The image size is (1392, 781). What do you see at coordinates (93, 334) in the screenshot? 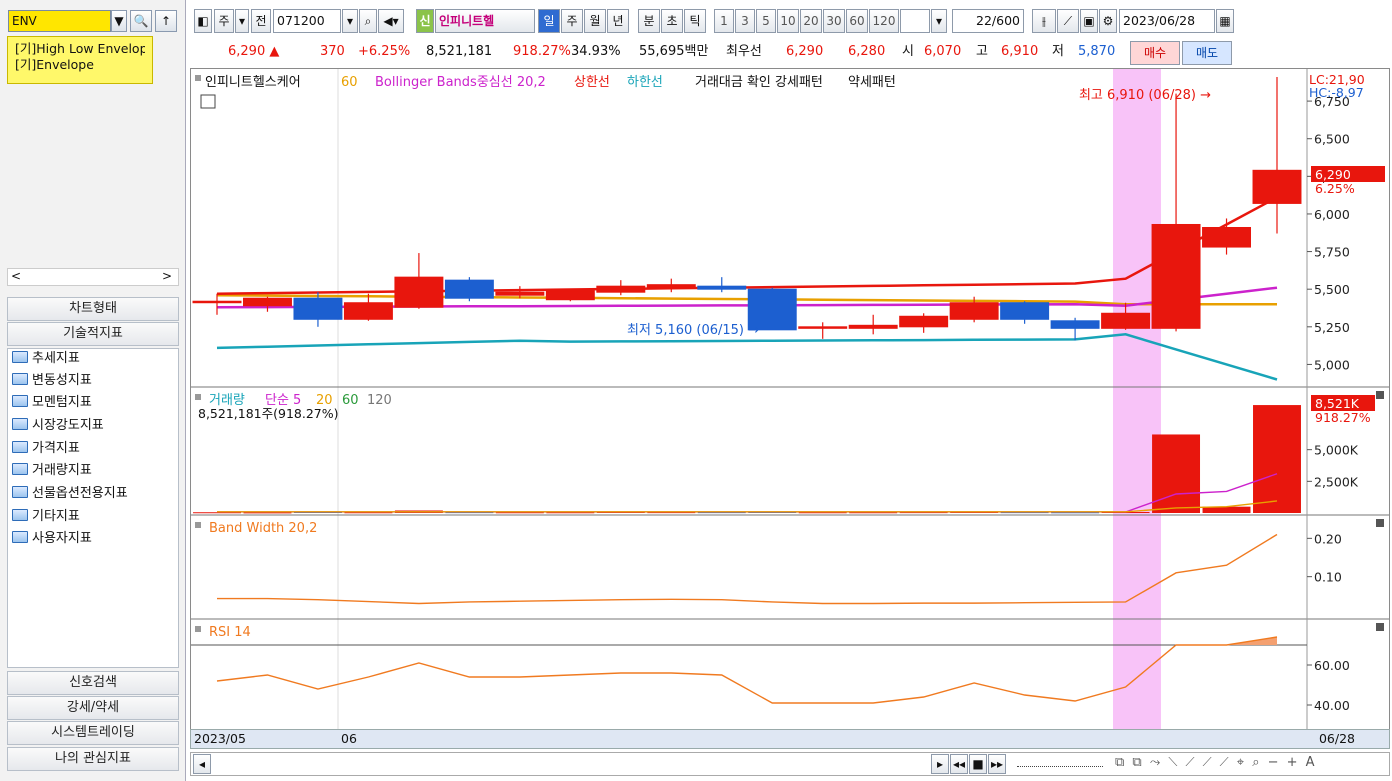
I see `tech-indicator-button: 기술적지표` at bounding box center [93, 334].